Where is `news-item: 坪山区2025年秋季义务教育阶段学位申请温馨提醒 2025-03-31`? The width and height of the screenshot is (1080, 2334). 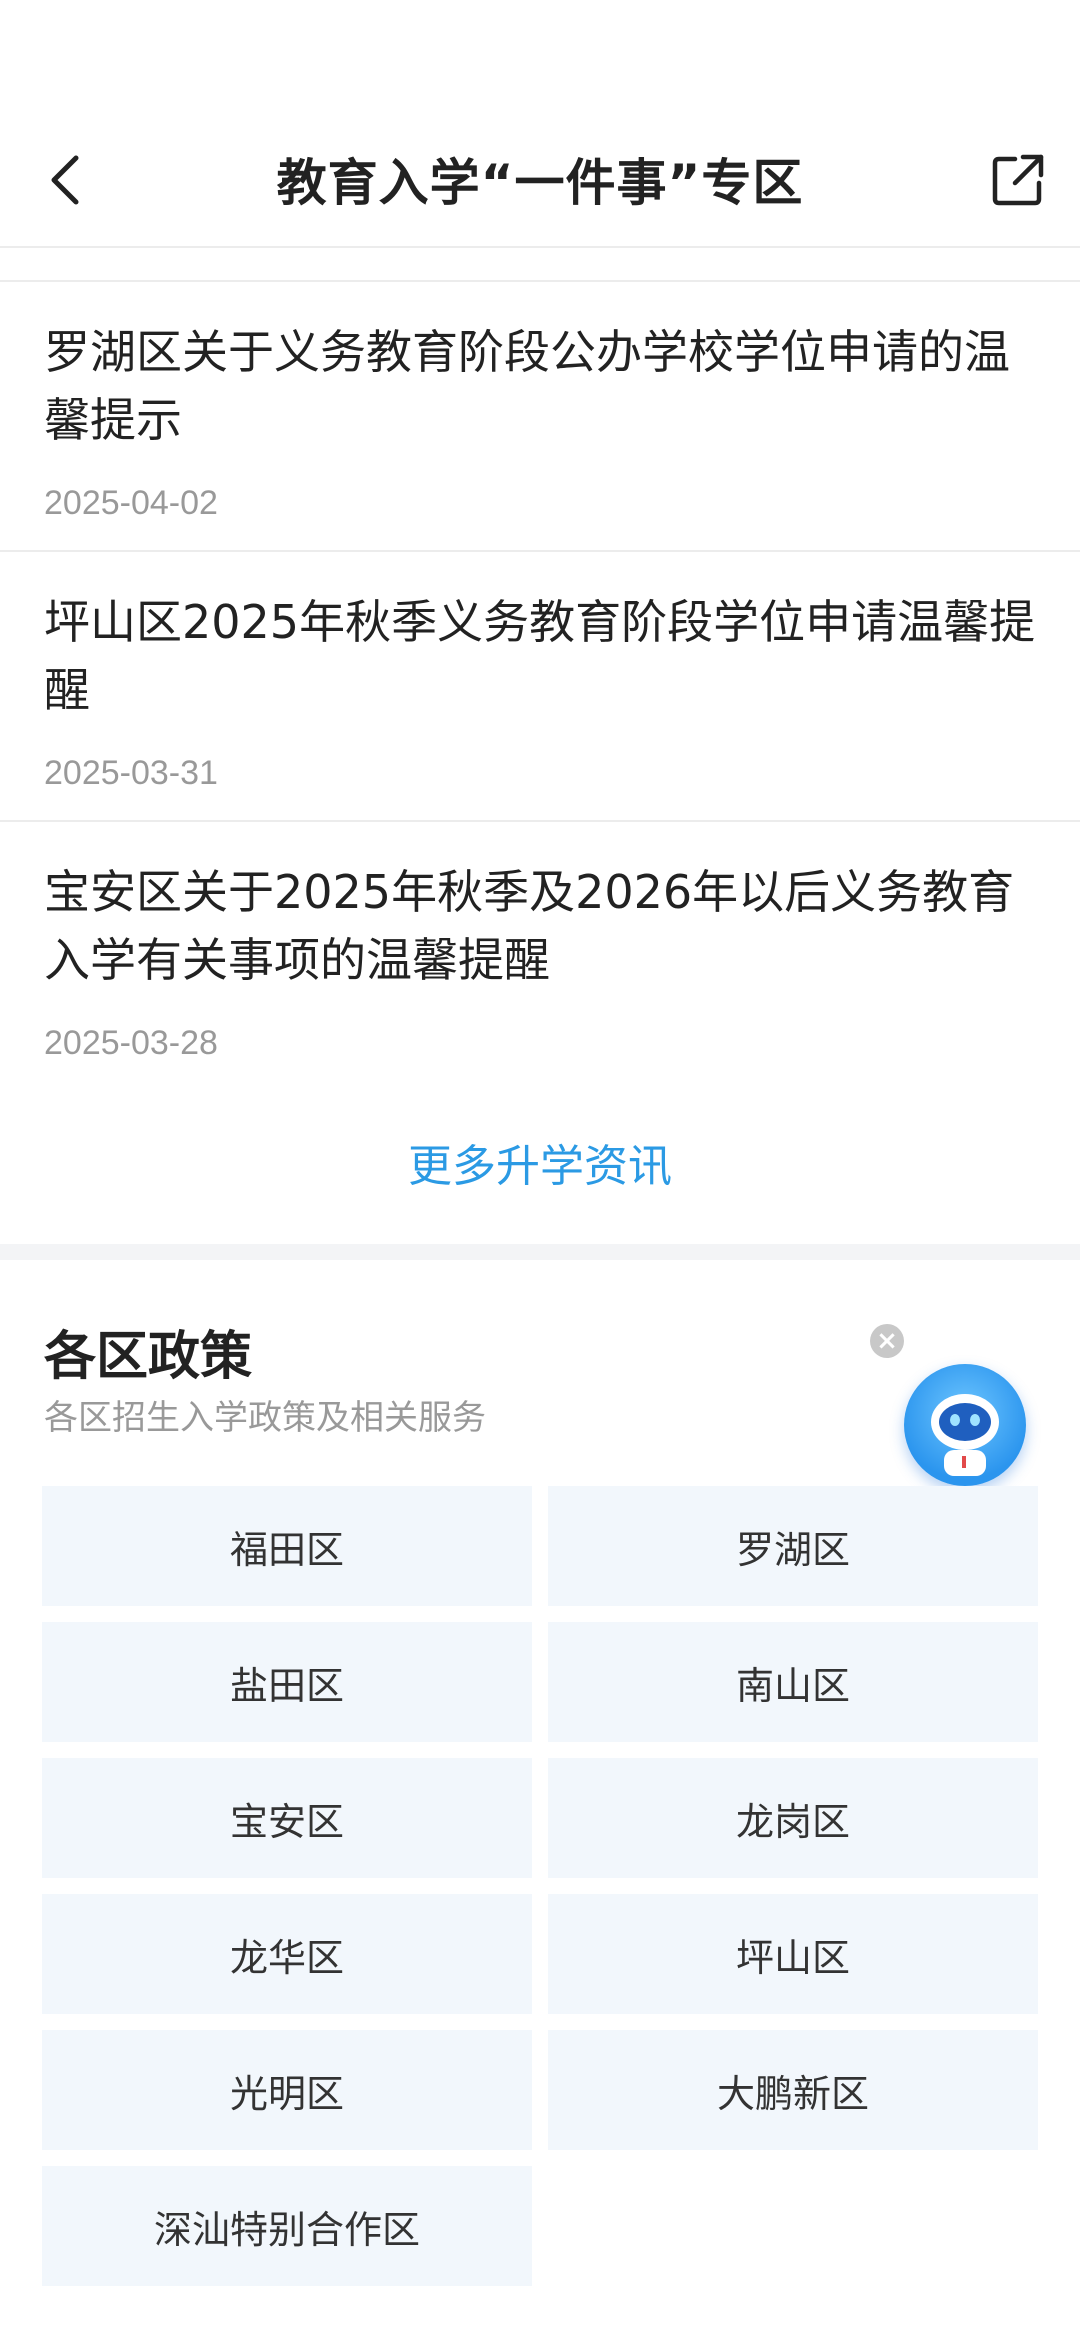 news-item: 坪山区2025年秋季义务教育阶段学位申请温馨提醒 2025-03-31 is located at coordinates (540, 687).